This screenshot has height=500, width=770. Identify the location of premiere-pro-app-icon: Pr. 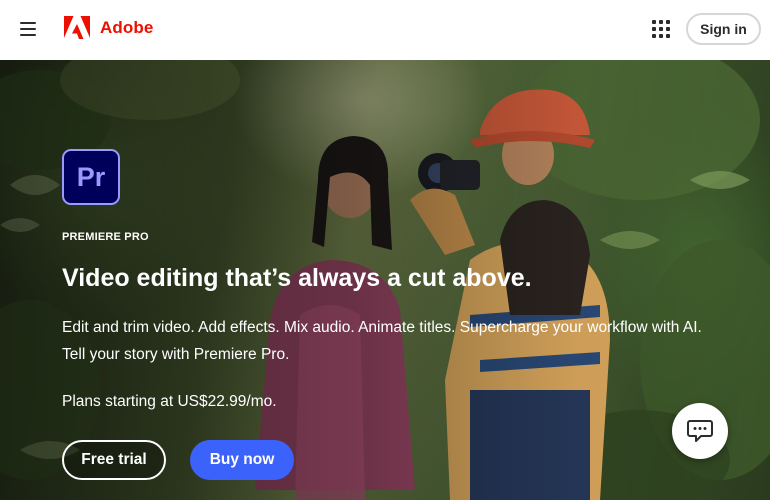
(91, 177).